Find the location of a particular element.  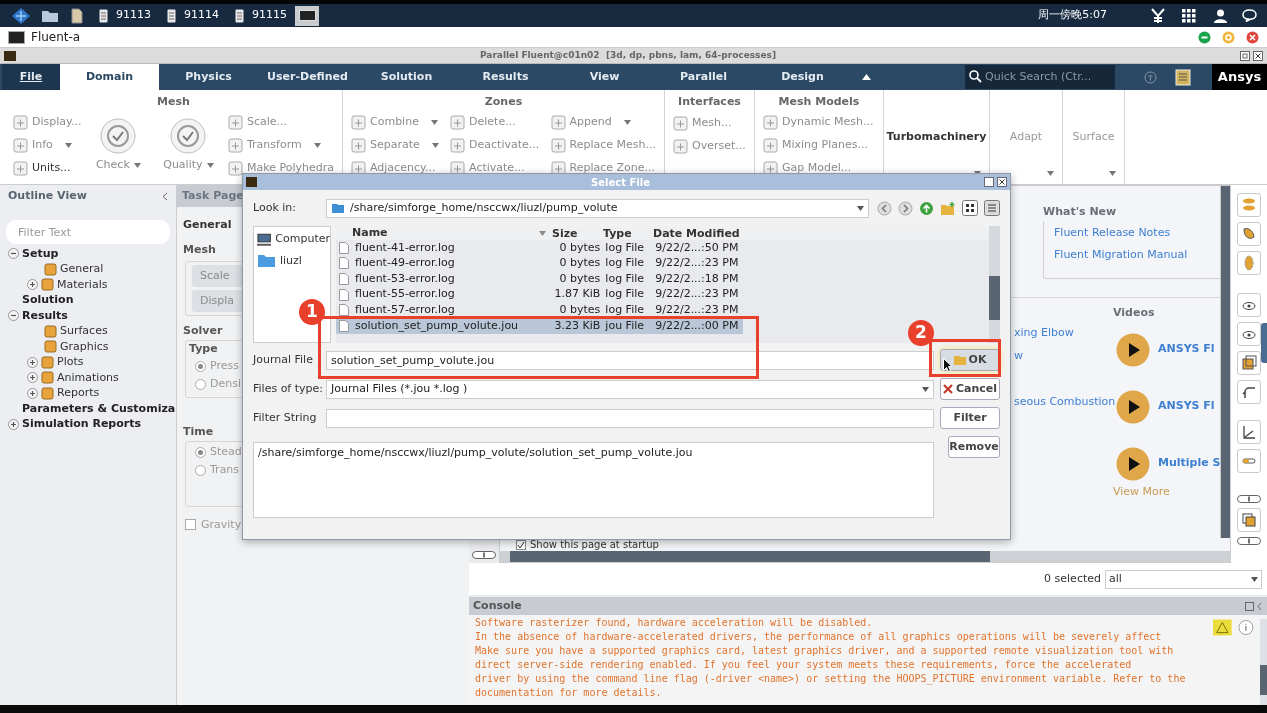

tree-item: General is located at coordinates (82, 269).